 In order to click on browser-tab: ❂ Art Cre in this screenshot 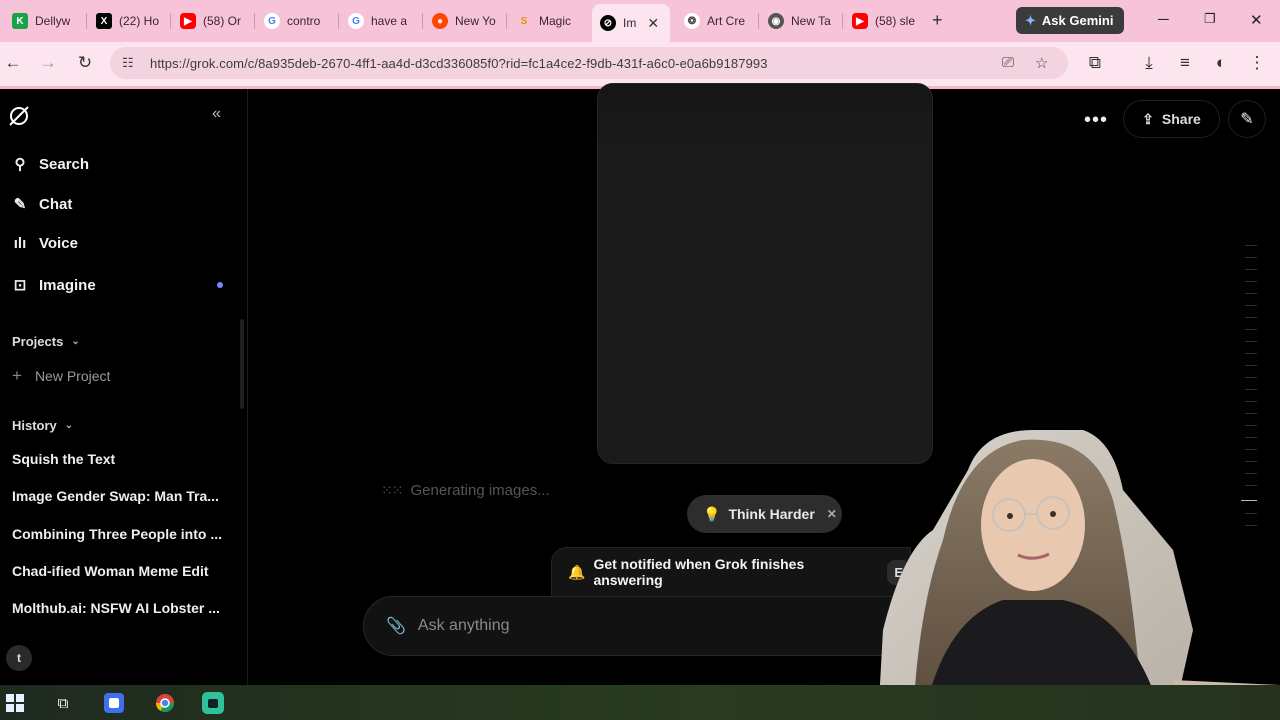, I will do `click(716, 21)`.